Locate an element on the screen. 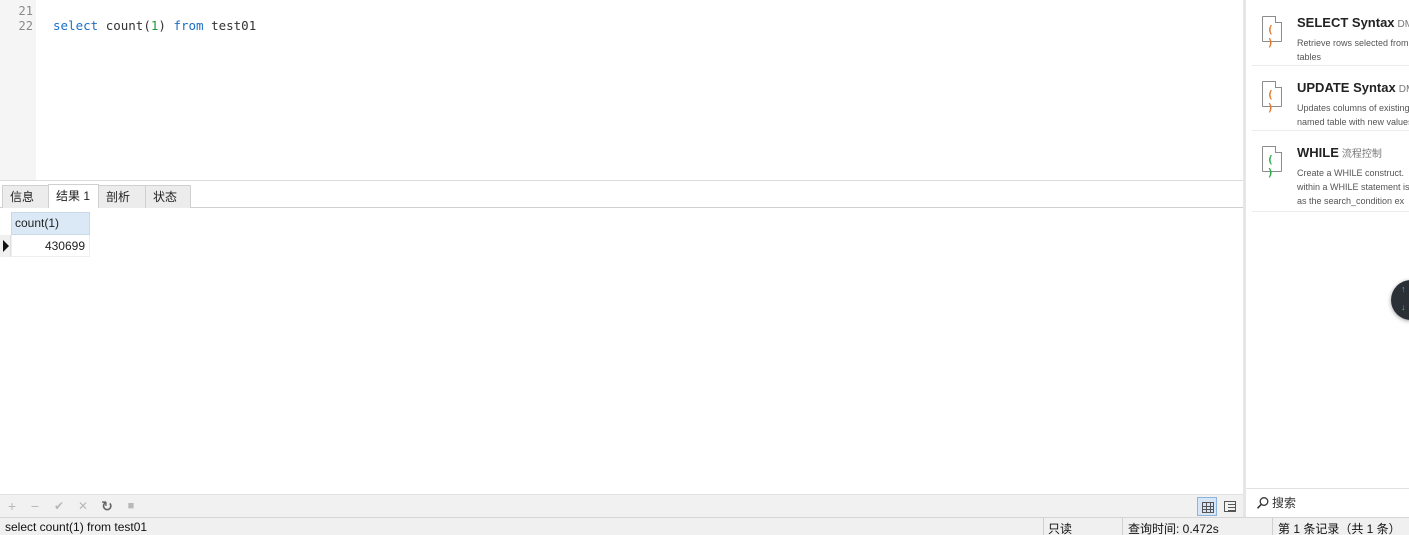 The image size is (1409, 535). form-view-icon is located at coordinates (1230, 506).